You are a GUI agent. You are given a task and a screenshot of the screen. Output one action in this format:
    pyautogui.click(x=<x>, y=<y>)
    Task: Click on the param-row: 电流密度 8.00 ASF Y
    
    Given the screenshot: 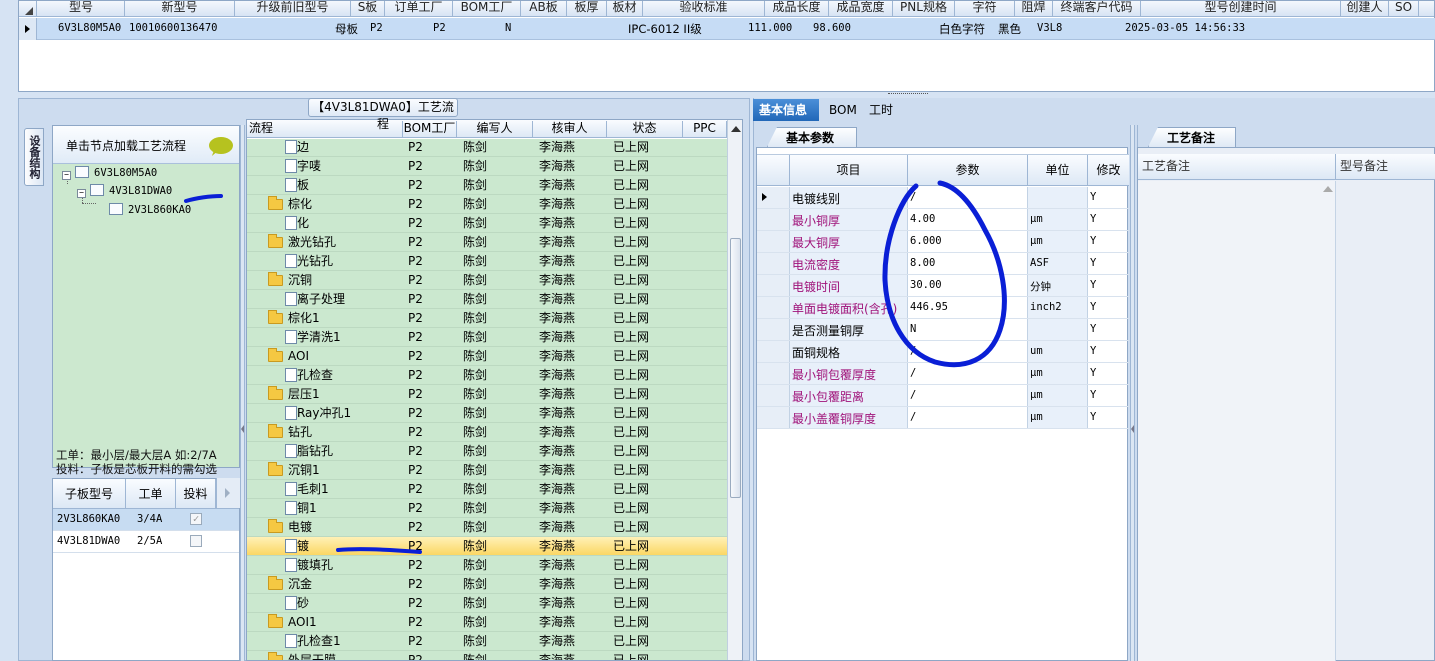 What is the action you would take?
    pyautogui.click(x=943, y=264)
    